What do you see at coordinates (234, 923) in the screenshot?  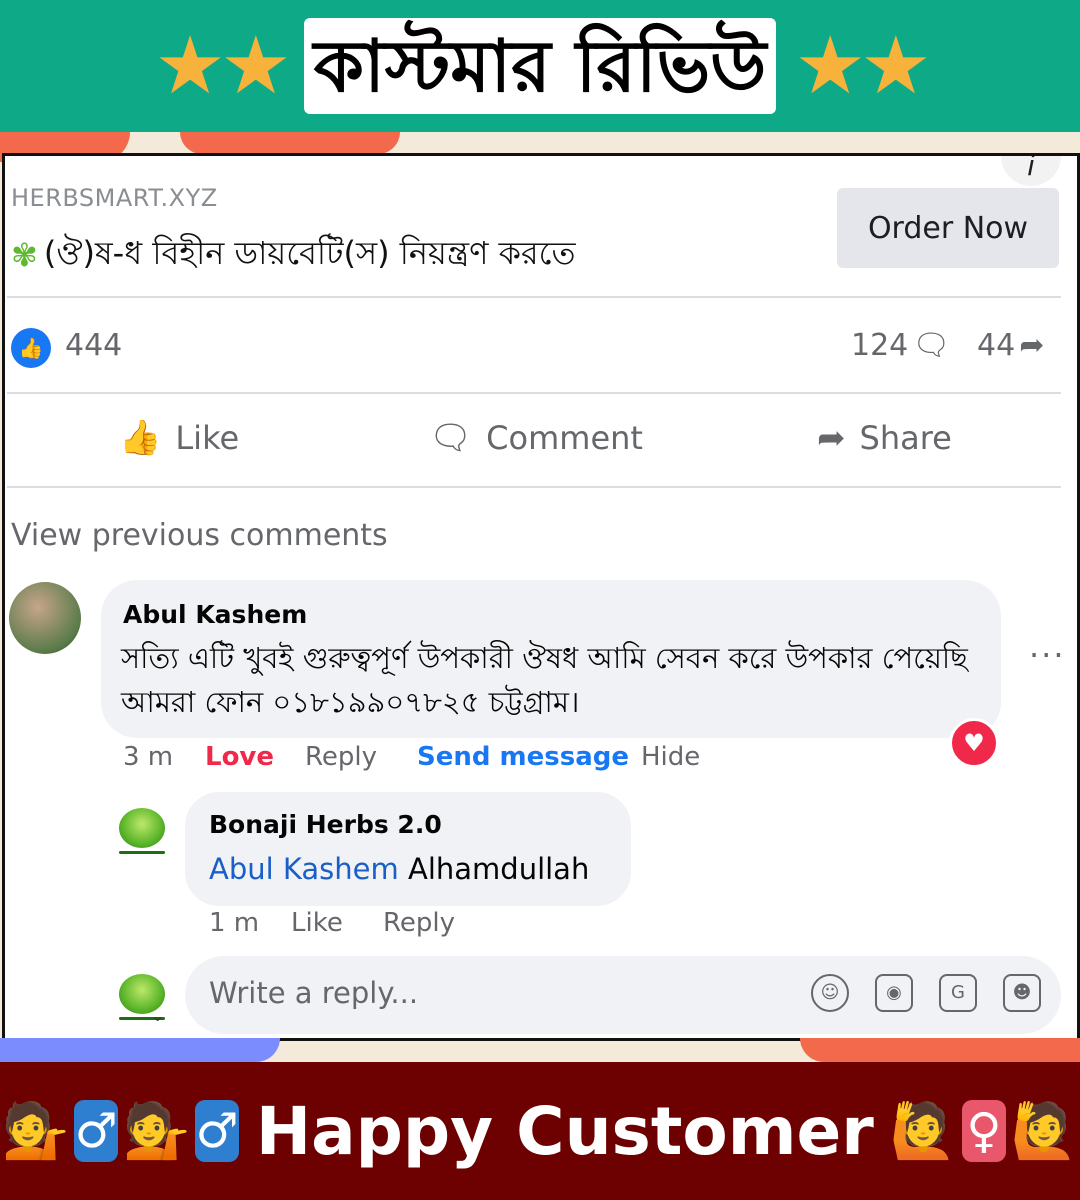 I see `reply-time: 1 m` at bounding box center [234, 923].